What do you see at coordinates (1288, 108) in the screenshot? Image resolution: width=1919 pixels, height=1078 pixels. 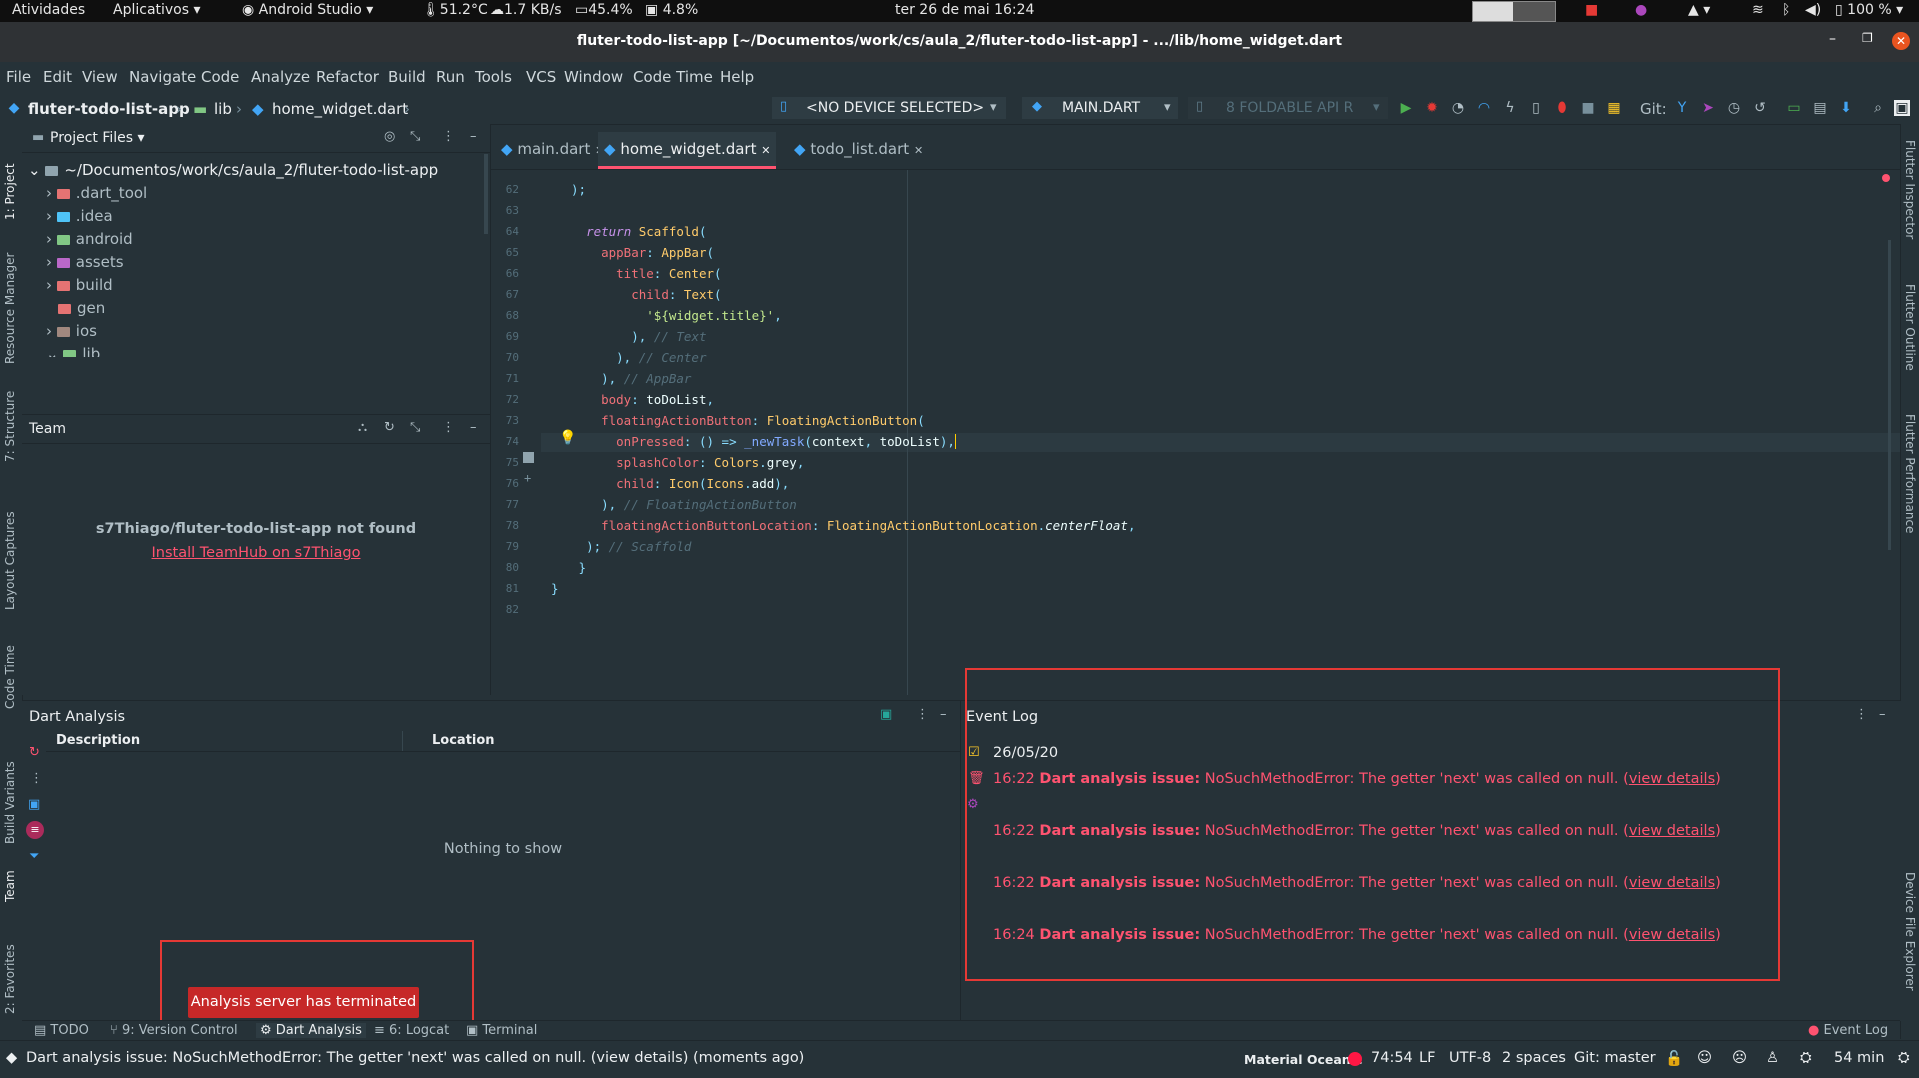 I see `emulator-selector: ▯ 8 FOLDABLE API R ▾` at bounding box center [1288, 108].